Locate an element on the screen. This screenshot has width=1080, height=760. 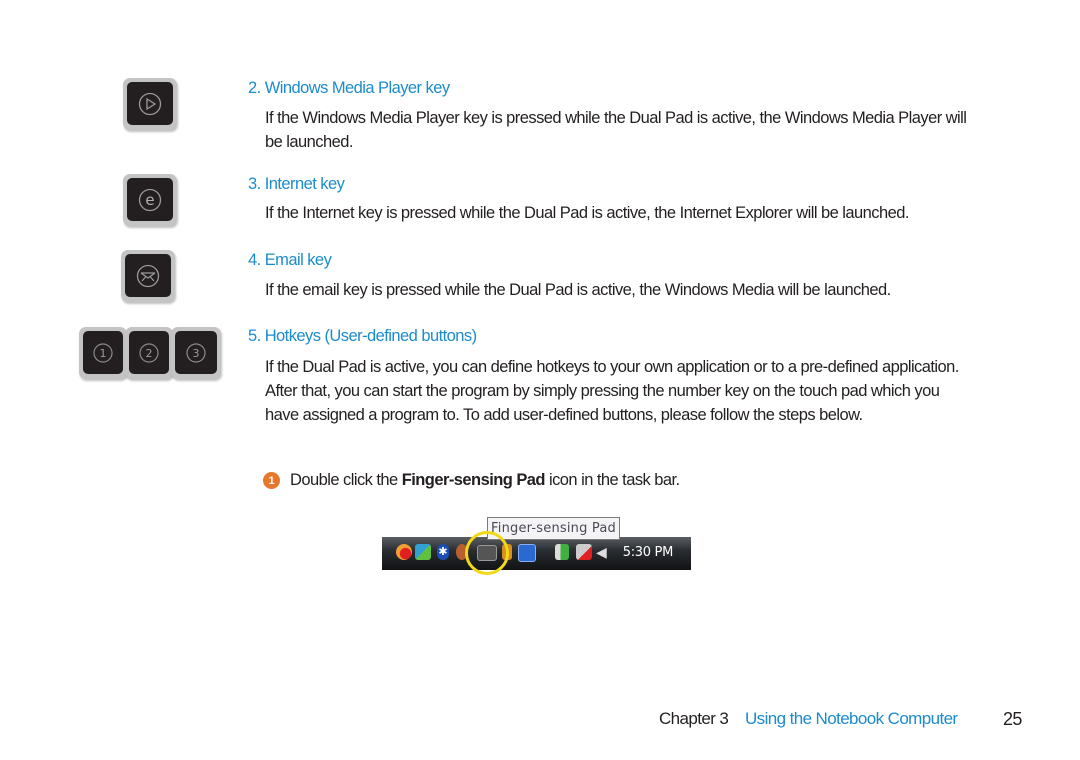
hotkey-1: 1 is located at coordinates (103, 353).